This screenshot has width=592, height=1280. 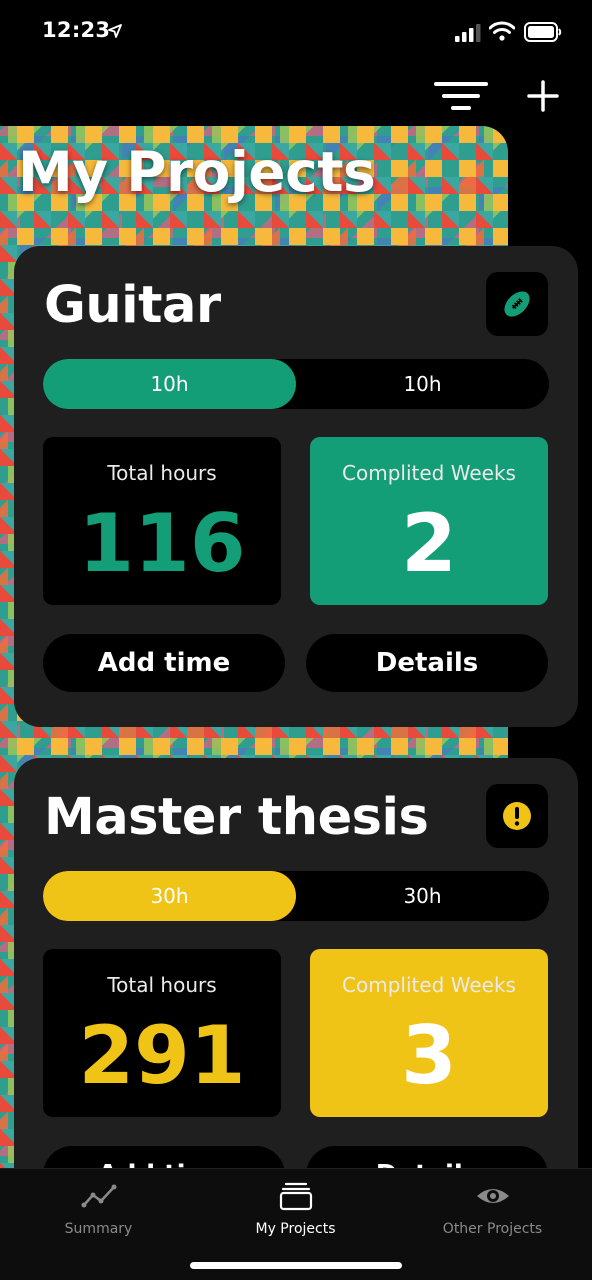 I want to click on cellular-signal-icon, so click(x=468, y=33).